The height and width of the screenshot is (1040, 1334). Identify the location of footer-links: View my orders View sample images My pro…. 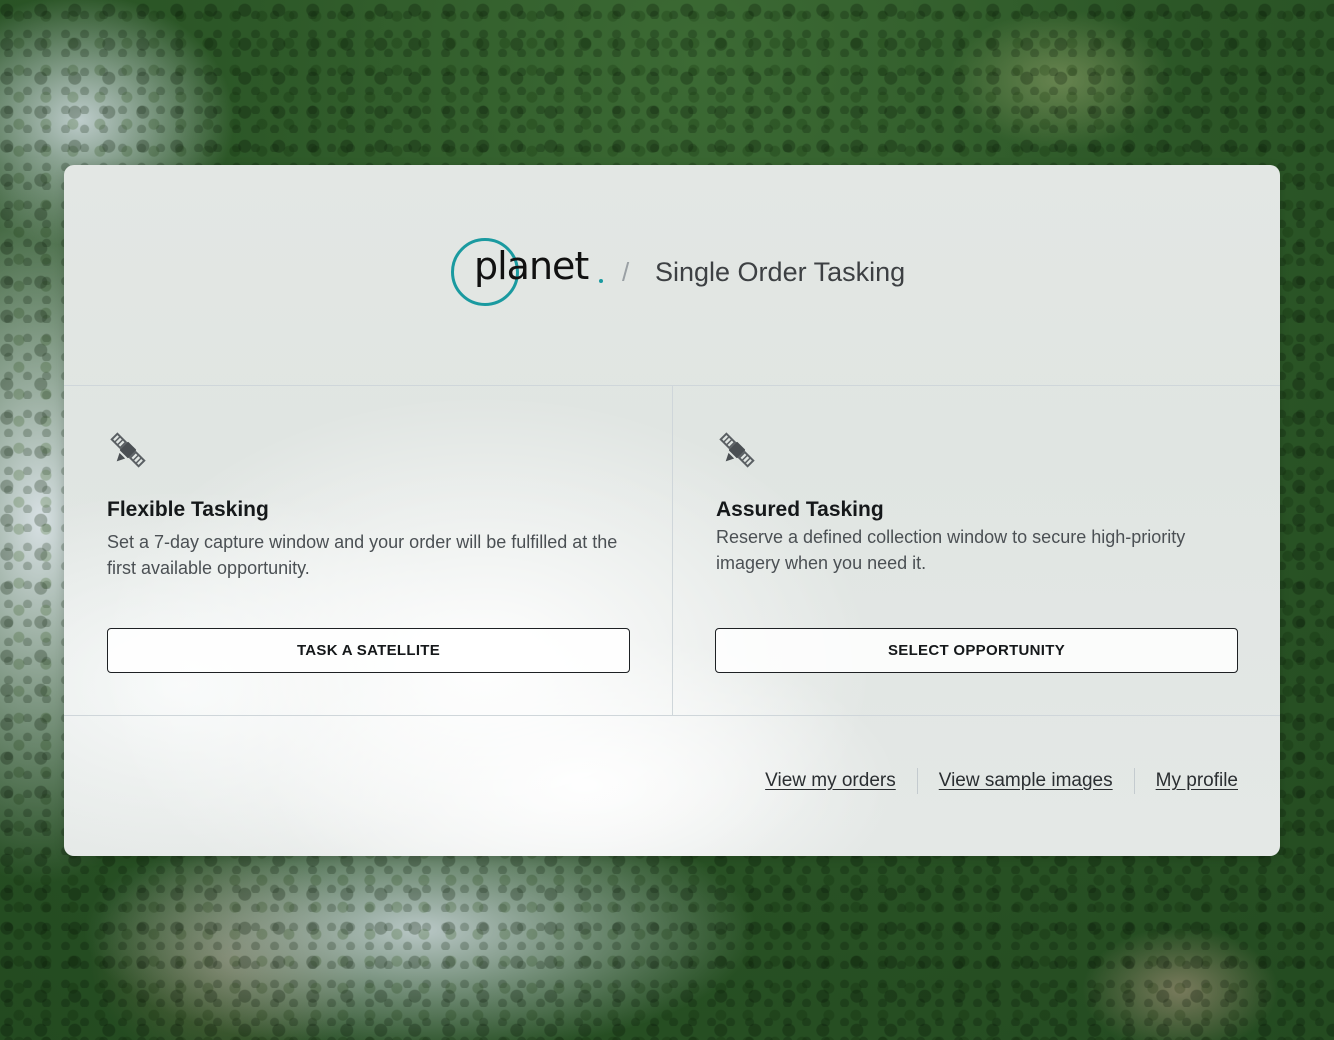
(1001, 781).